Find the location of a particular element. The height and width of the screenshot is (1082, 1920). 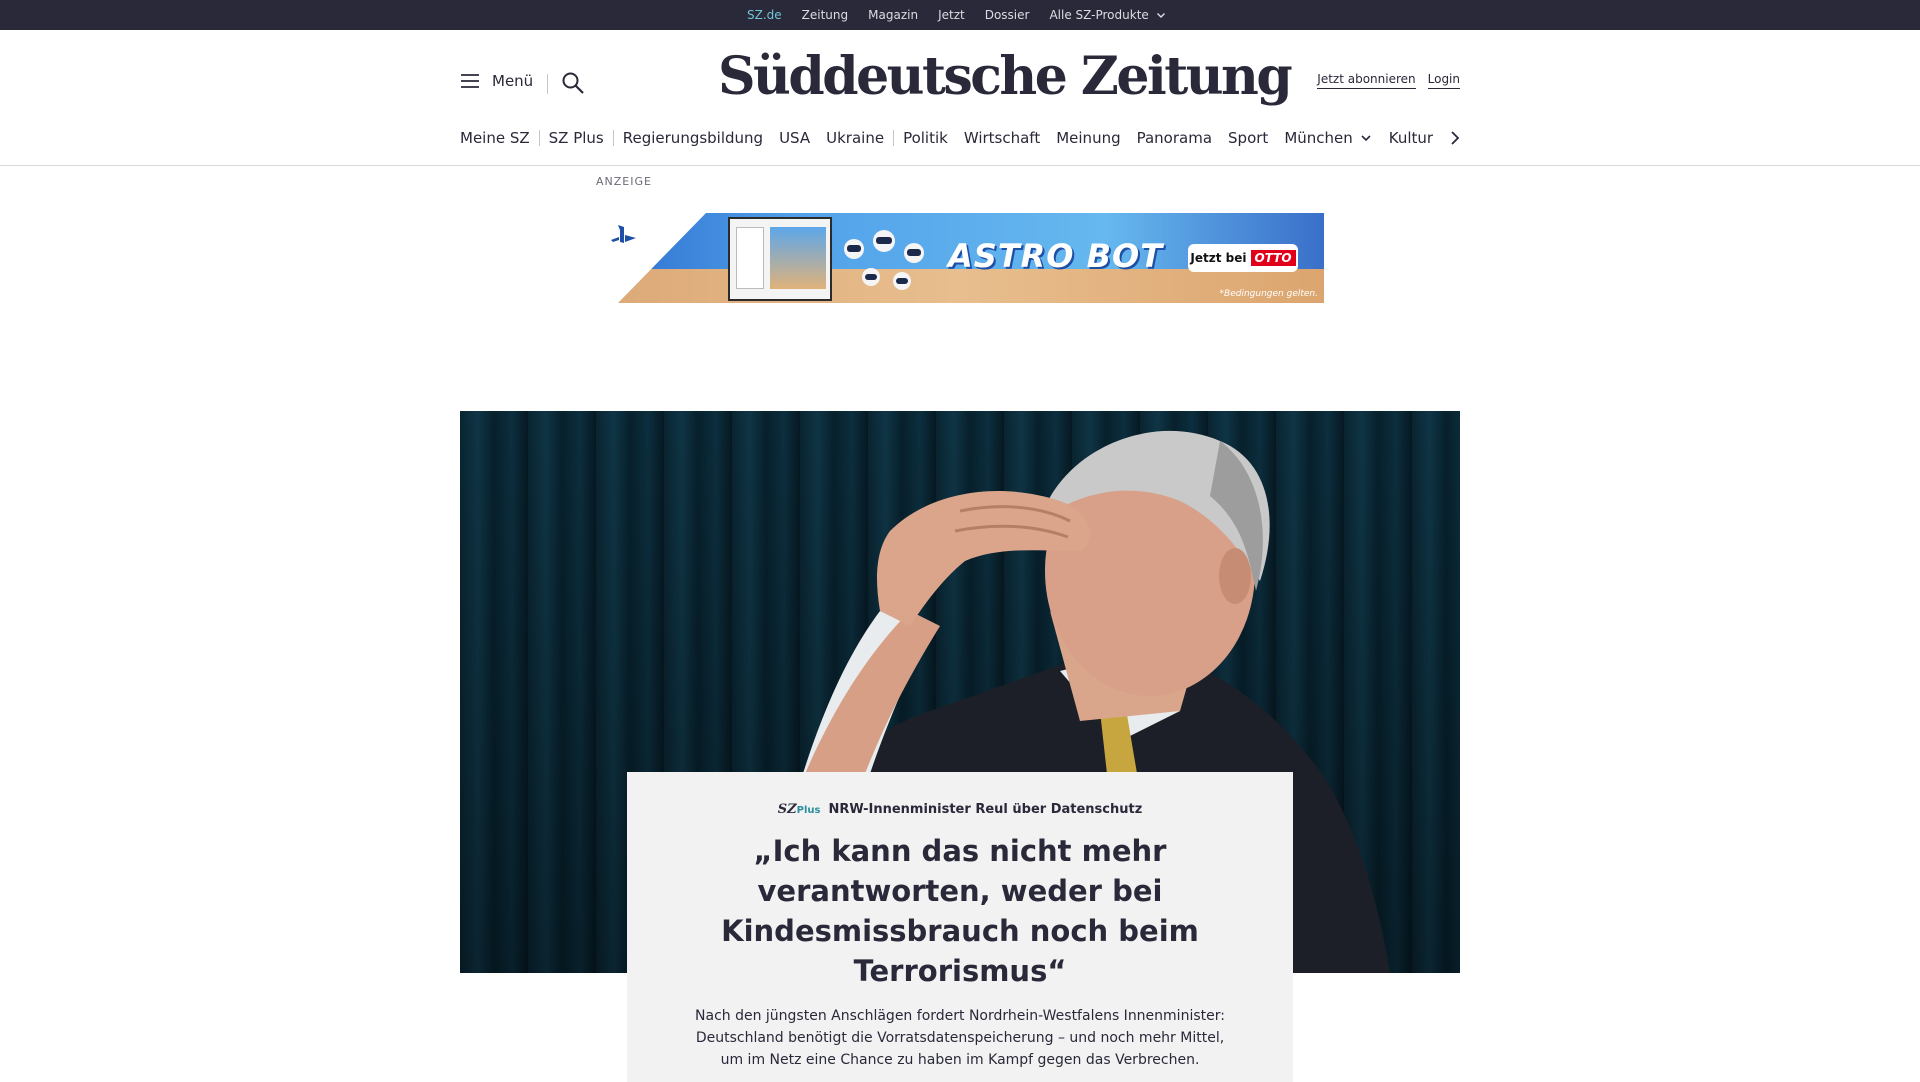

sz-plus-badge-main: SZ is located at coordinates (787, 809).